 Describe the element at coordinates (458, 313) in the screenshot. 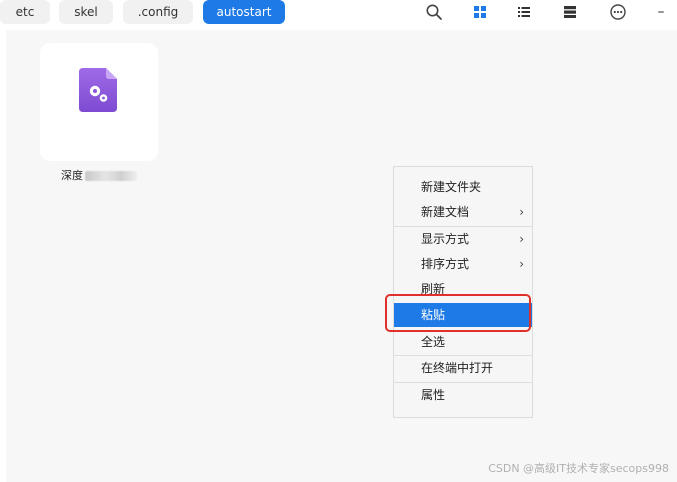

I see `annotation-highlight-box` at that location.